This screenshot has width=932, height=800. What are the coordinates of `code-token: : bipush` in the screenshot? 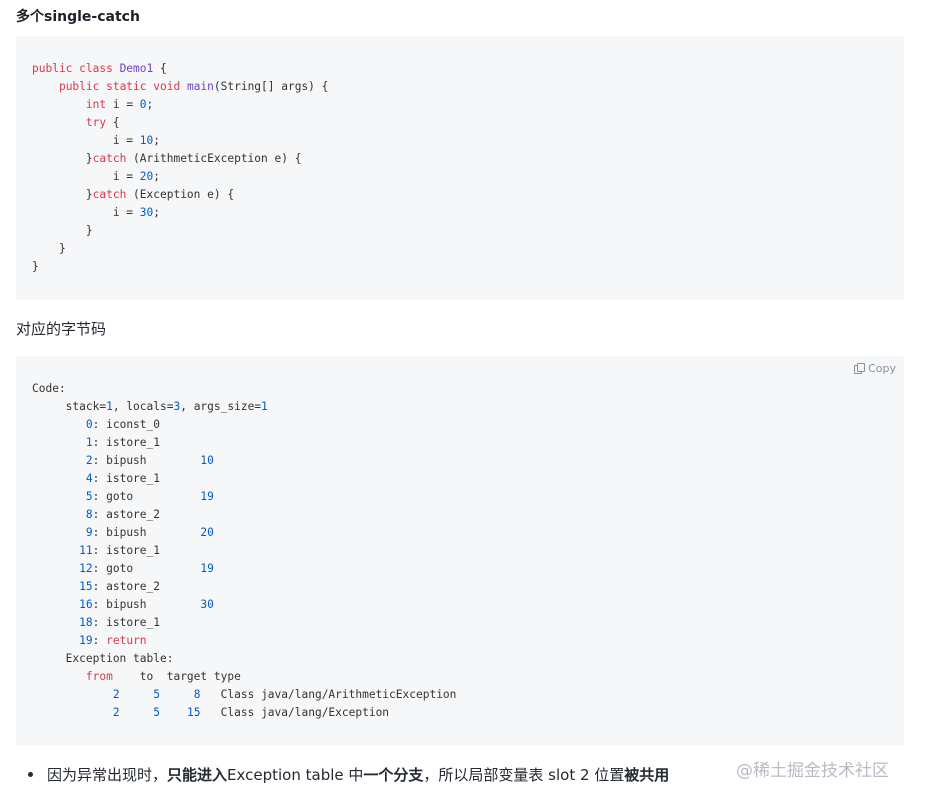 It's located at (146, 460).